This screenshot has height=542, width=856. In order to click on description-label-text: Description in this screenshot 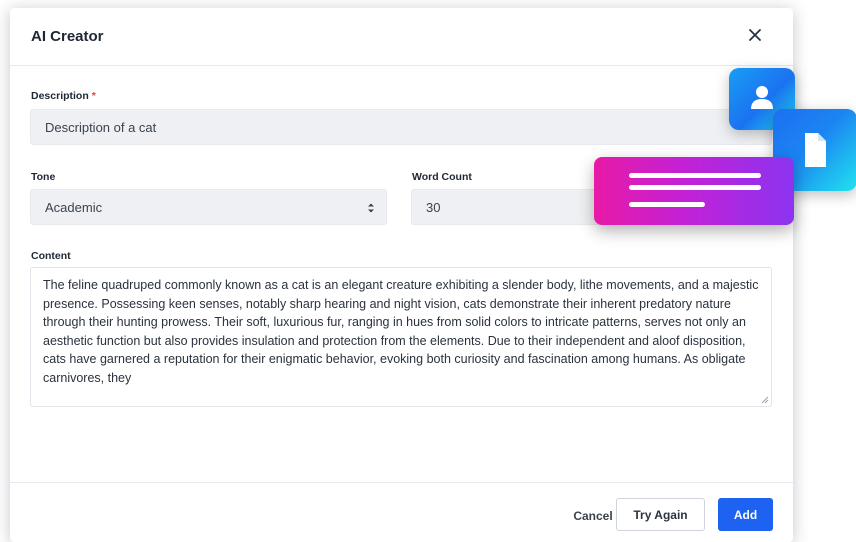, I will do `click(60, 96)`.